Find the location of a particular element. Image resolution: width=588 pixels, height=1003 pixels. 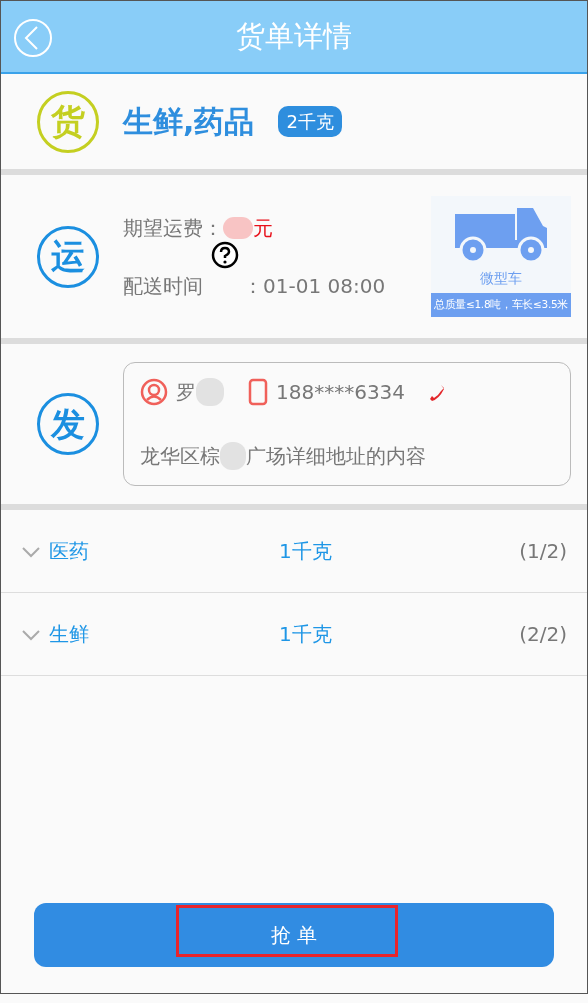

sender-badge: 发 is located at coordinates (68, 424).